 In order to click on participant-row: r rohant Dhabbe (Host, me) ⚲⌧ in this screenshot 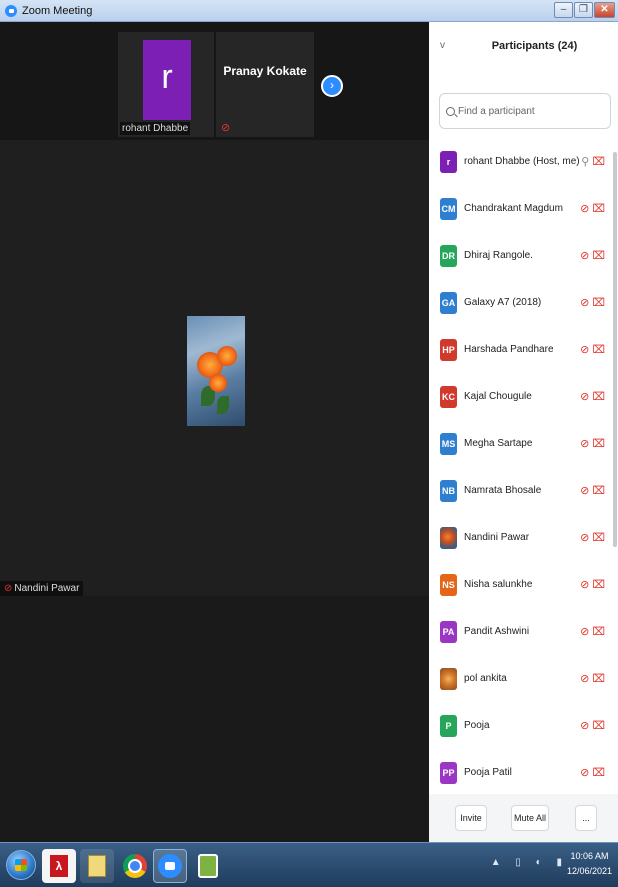, I will do `click(523, 161)`.